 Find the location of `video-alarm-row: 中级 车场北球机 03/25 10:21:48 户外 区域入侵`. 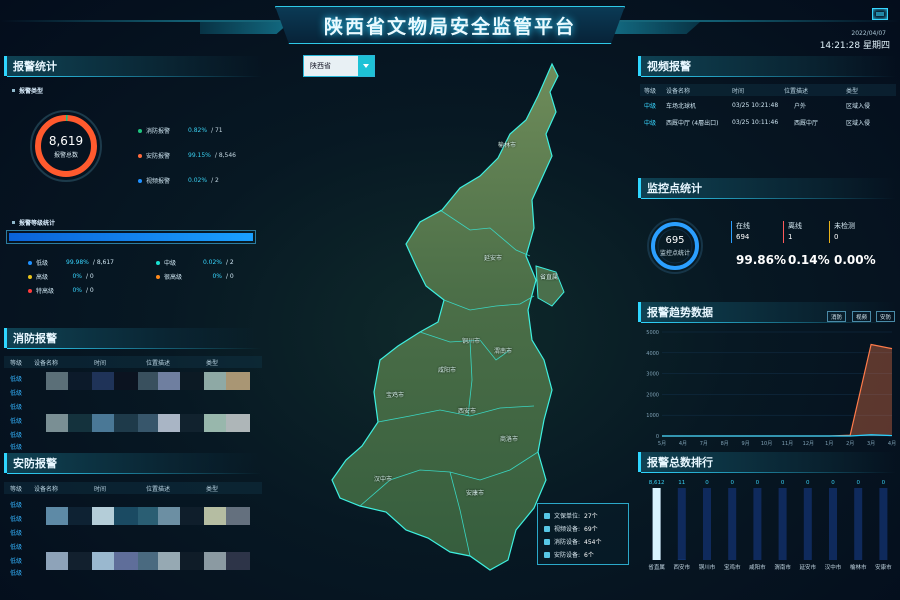

video-alarm-row: 中级 车场北球机 03/25 10:21:48 户外 区域入侵 is located at coordinates (768, 105).